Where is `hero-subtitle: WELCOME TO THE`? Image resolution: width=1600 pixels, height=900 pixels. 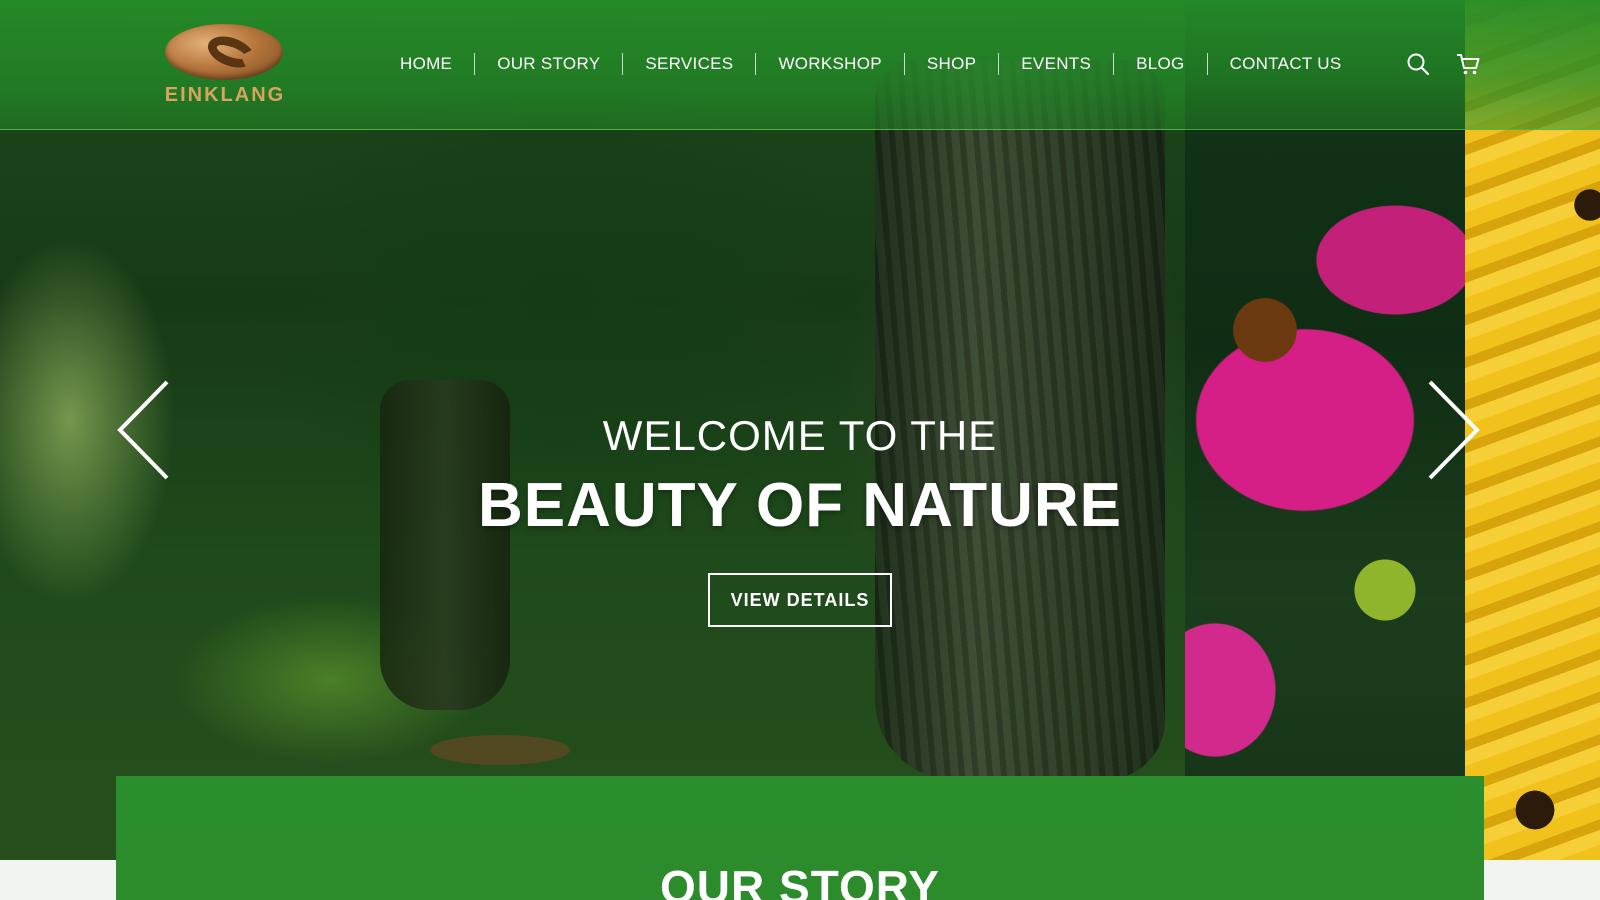 hero-subtitle: WELCOME TO THE is located at coordinates (800, 435).